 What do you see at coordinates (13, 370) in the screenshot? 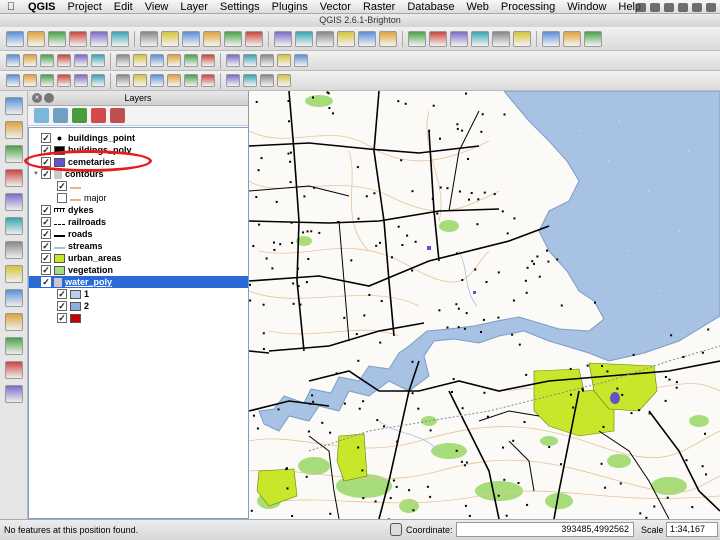
I see `new-spatialite-icon` at bounding box center [13, 370].